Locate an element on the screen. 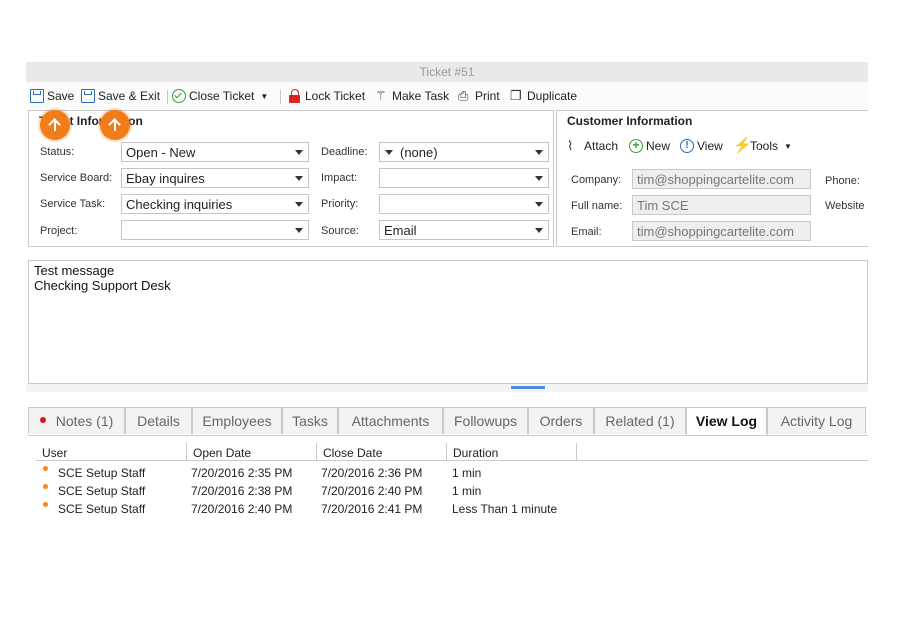 This screenshot has width=900, height=620. cell-close-date: 7/20/2016 2:36 PM is located at coordinates (372, 473).